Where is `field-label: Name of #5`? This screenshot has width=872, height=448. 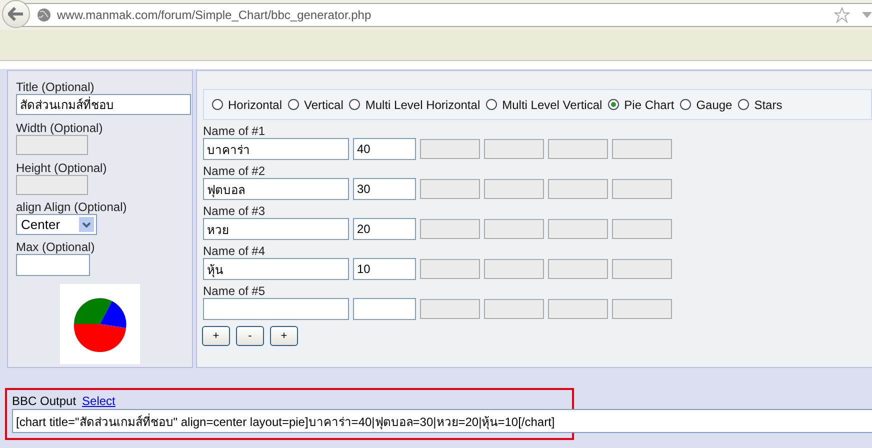 field-label: Name of #5 is located at coordinates (234, 291).